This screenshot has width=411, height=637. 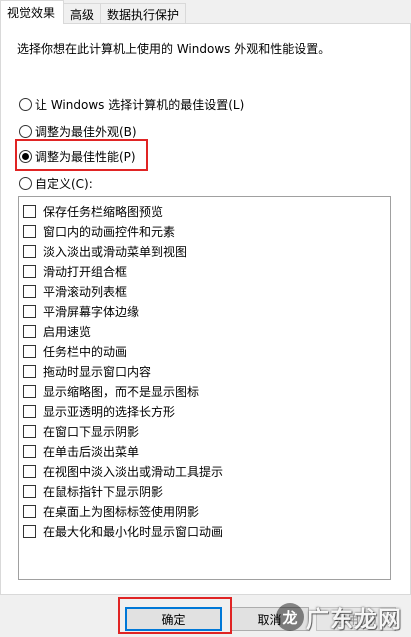 What do you see at coordinates (91, 311) in the screenshot?
I see `effect-option-label: 平滑屏幕字体边缘` at bounding box center [91, 311].